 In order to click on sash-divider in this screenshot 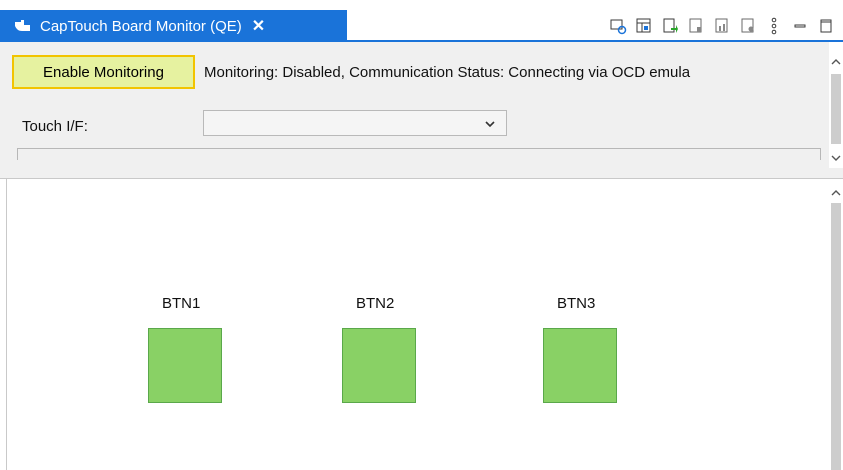, I will do `click(421, 173)`.